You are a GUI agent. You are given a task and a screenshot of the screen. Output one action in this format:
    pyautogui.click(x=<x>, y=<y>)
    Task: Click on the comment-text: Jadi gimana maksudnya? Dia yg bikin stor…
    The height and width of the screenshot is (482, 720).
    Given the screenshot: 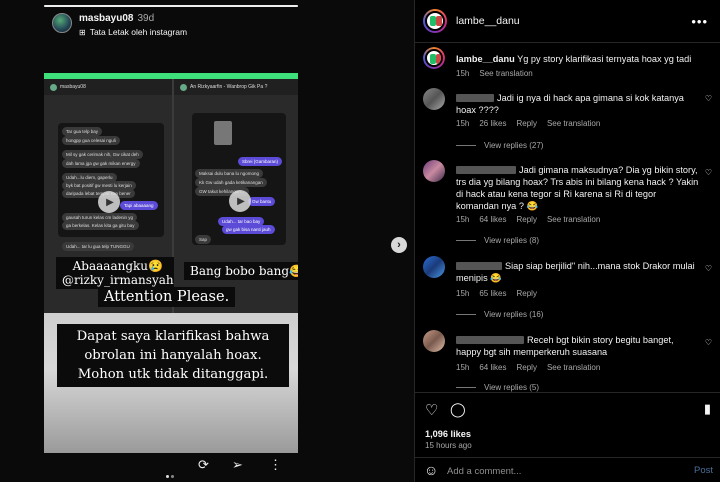 What is the action you would take?
    pyautogui.click(x=578, y=188)
    